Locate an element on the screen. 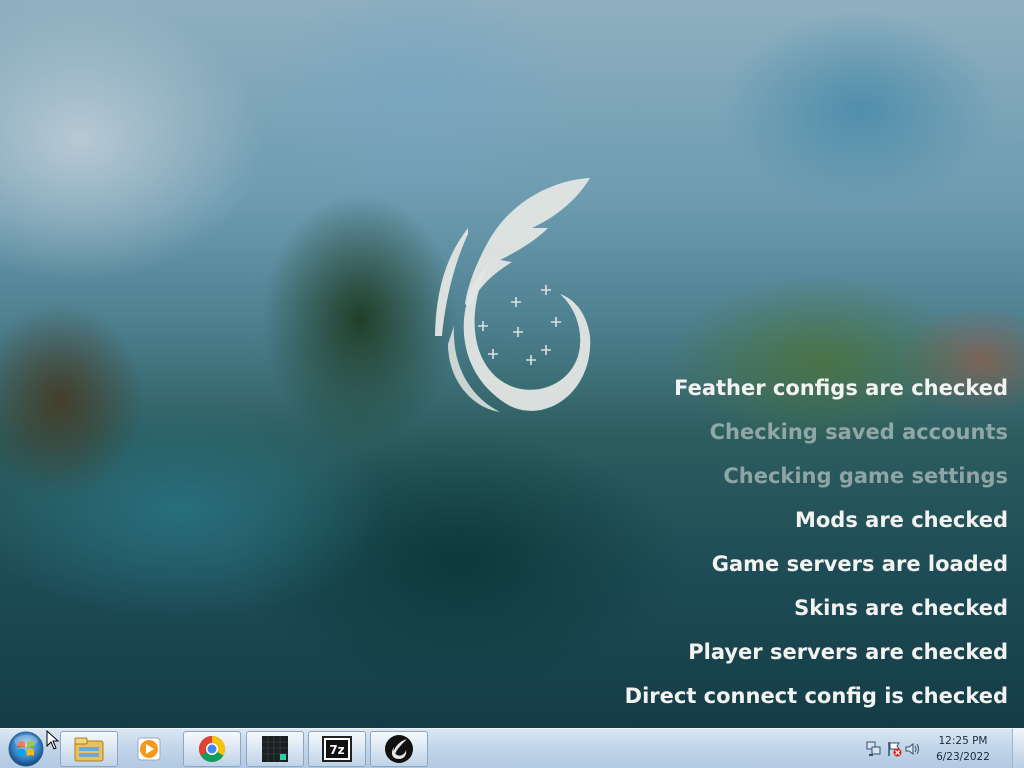  status-line: Player servers are checked is located at coordinates (848, 652).